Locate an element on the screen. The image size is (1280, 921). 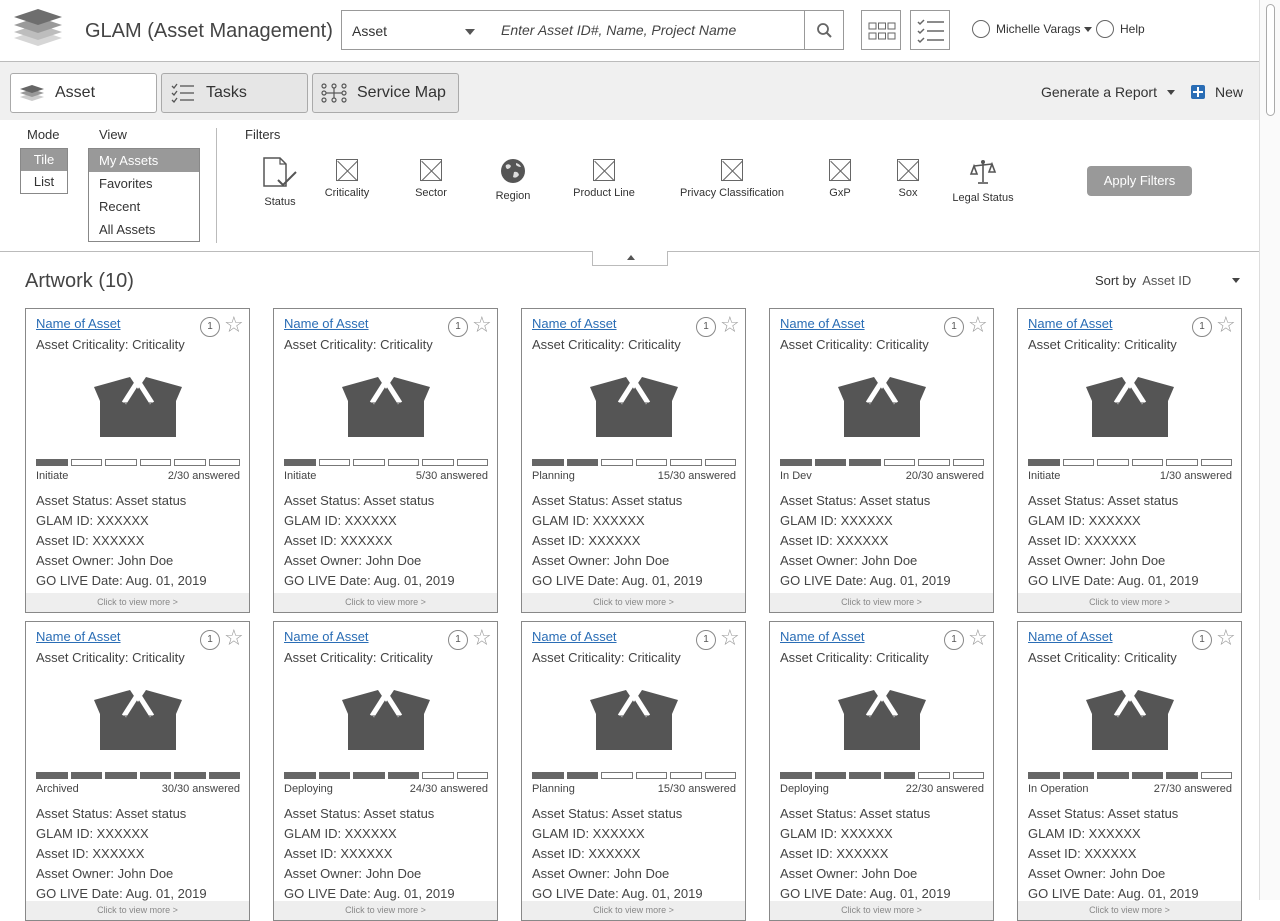
phase-label: Planning is located at coordinates (553, 476).